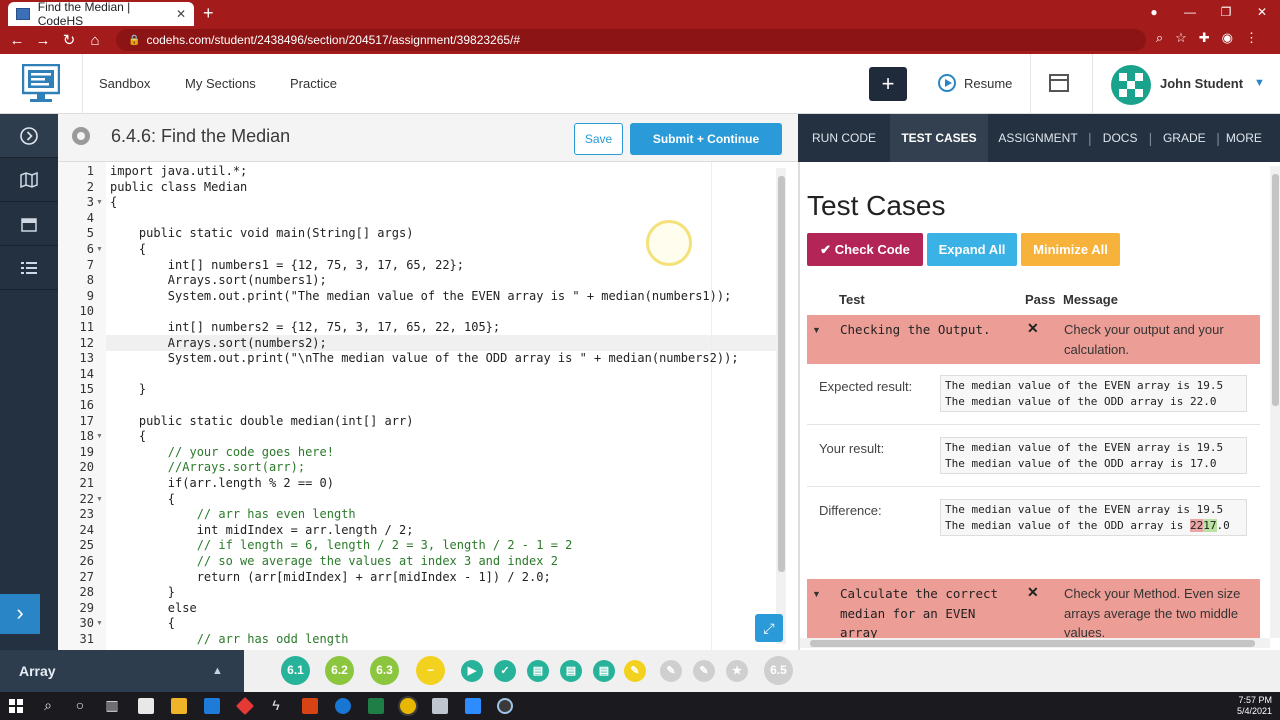 Image resolution: width=1280 pixels, height=720 pixels. I want to click on cortana-icon: ○, so click(80, 705).